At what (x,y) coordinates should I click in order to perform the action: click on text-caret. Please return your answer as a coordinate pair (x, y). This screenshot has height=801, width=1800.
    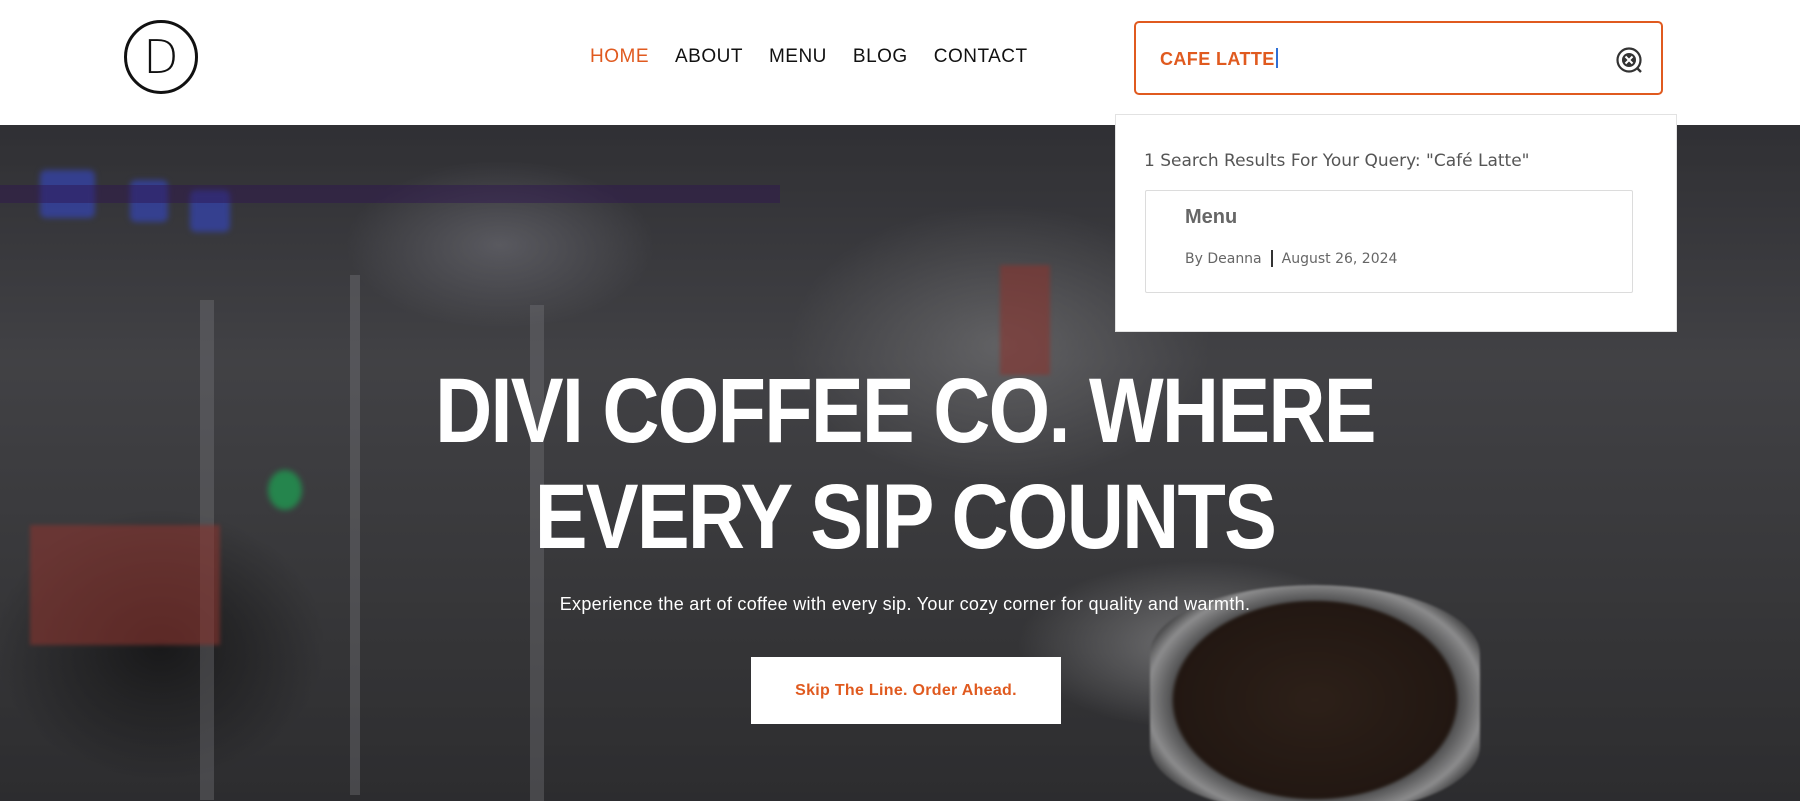
    Looking at the image, I should click on (1276, 58).